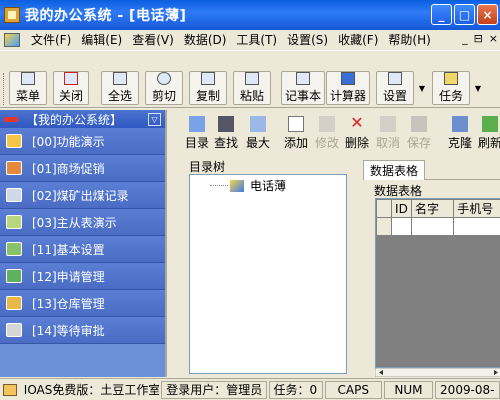 This screenshot has width=500, height=400. I want to click on task-button: 任务, so click(451, 88).